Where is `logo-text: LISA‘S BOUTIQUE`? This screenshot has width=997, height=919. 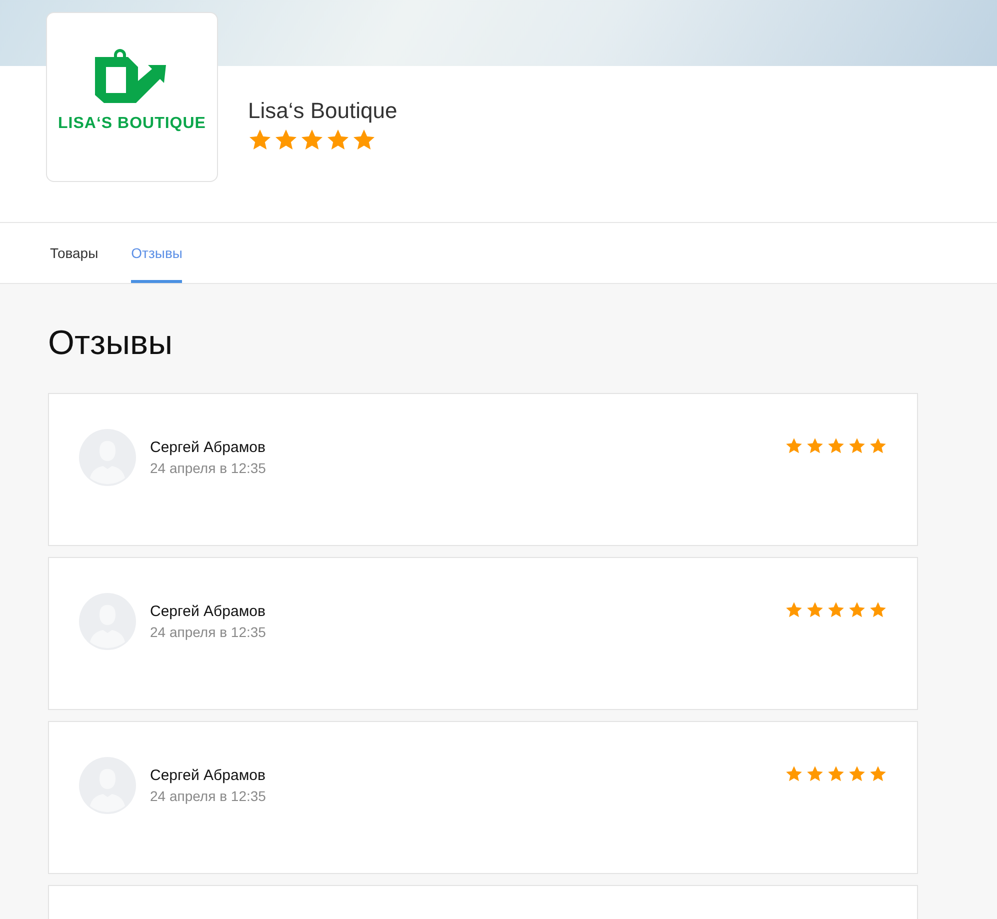 logo-text: LISA‘S BOUTIQUE is located at coordinates (132, 124).